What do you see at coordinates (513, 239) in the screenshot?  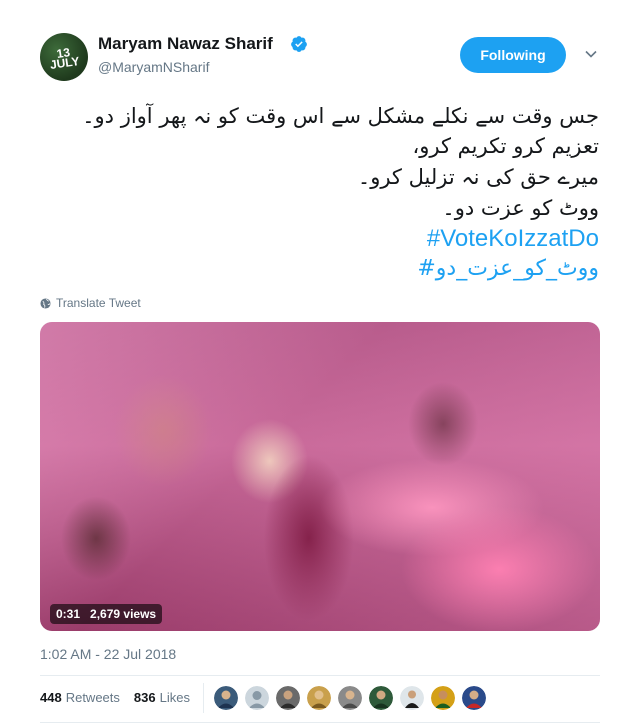 I see `hashtag-link: #VoteKoIzzatDo` at bounding box center [513, 239].